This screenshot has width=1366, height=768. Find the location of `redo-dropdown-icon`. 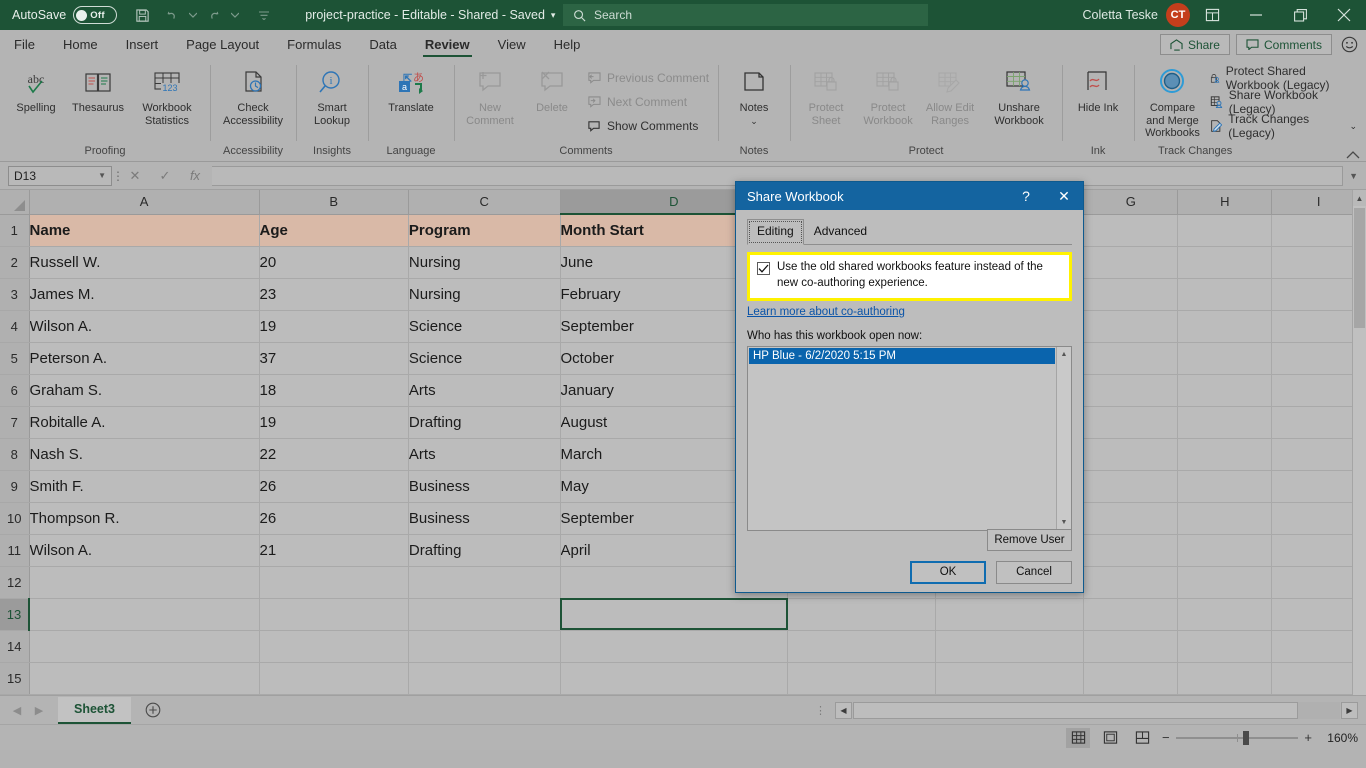

redo-dropdown-icon is located at coordinates (235, 15).